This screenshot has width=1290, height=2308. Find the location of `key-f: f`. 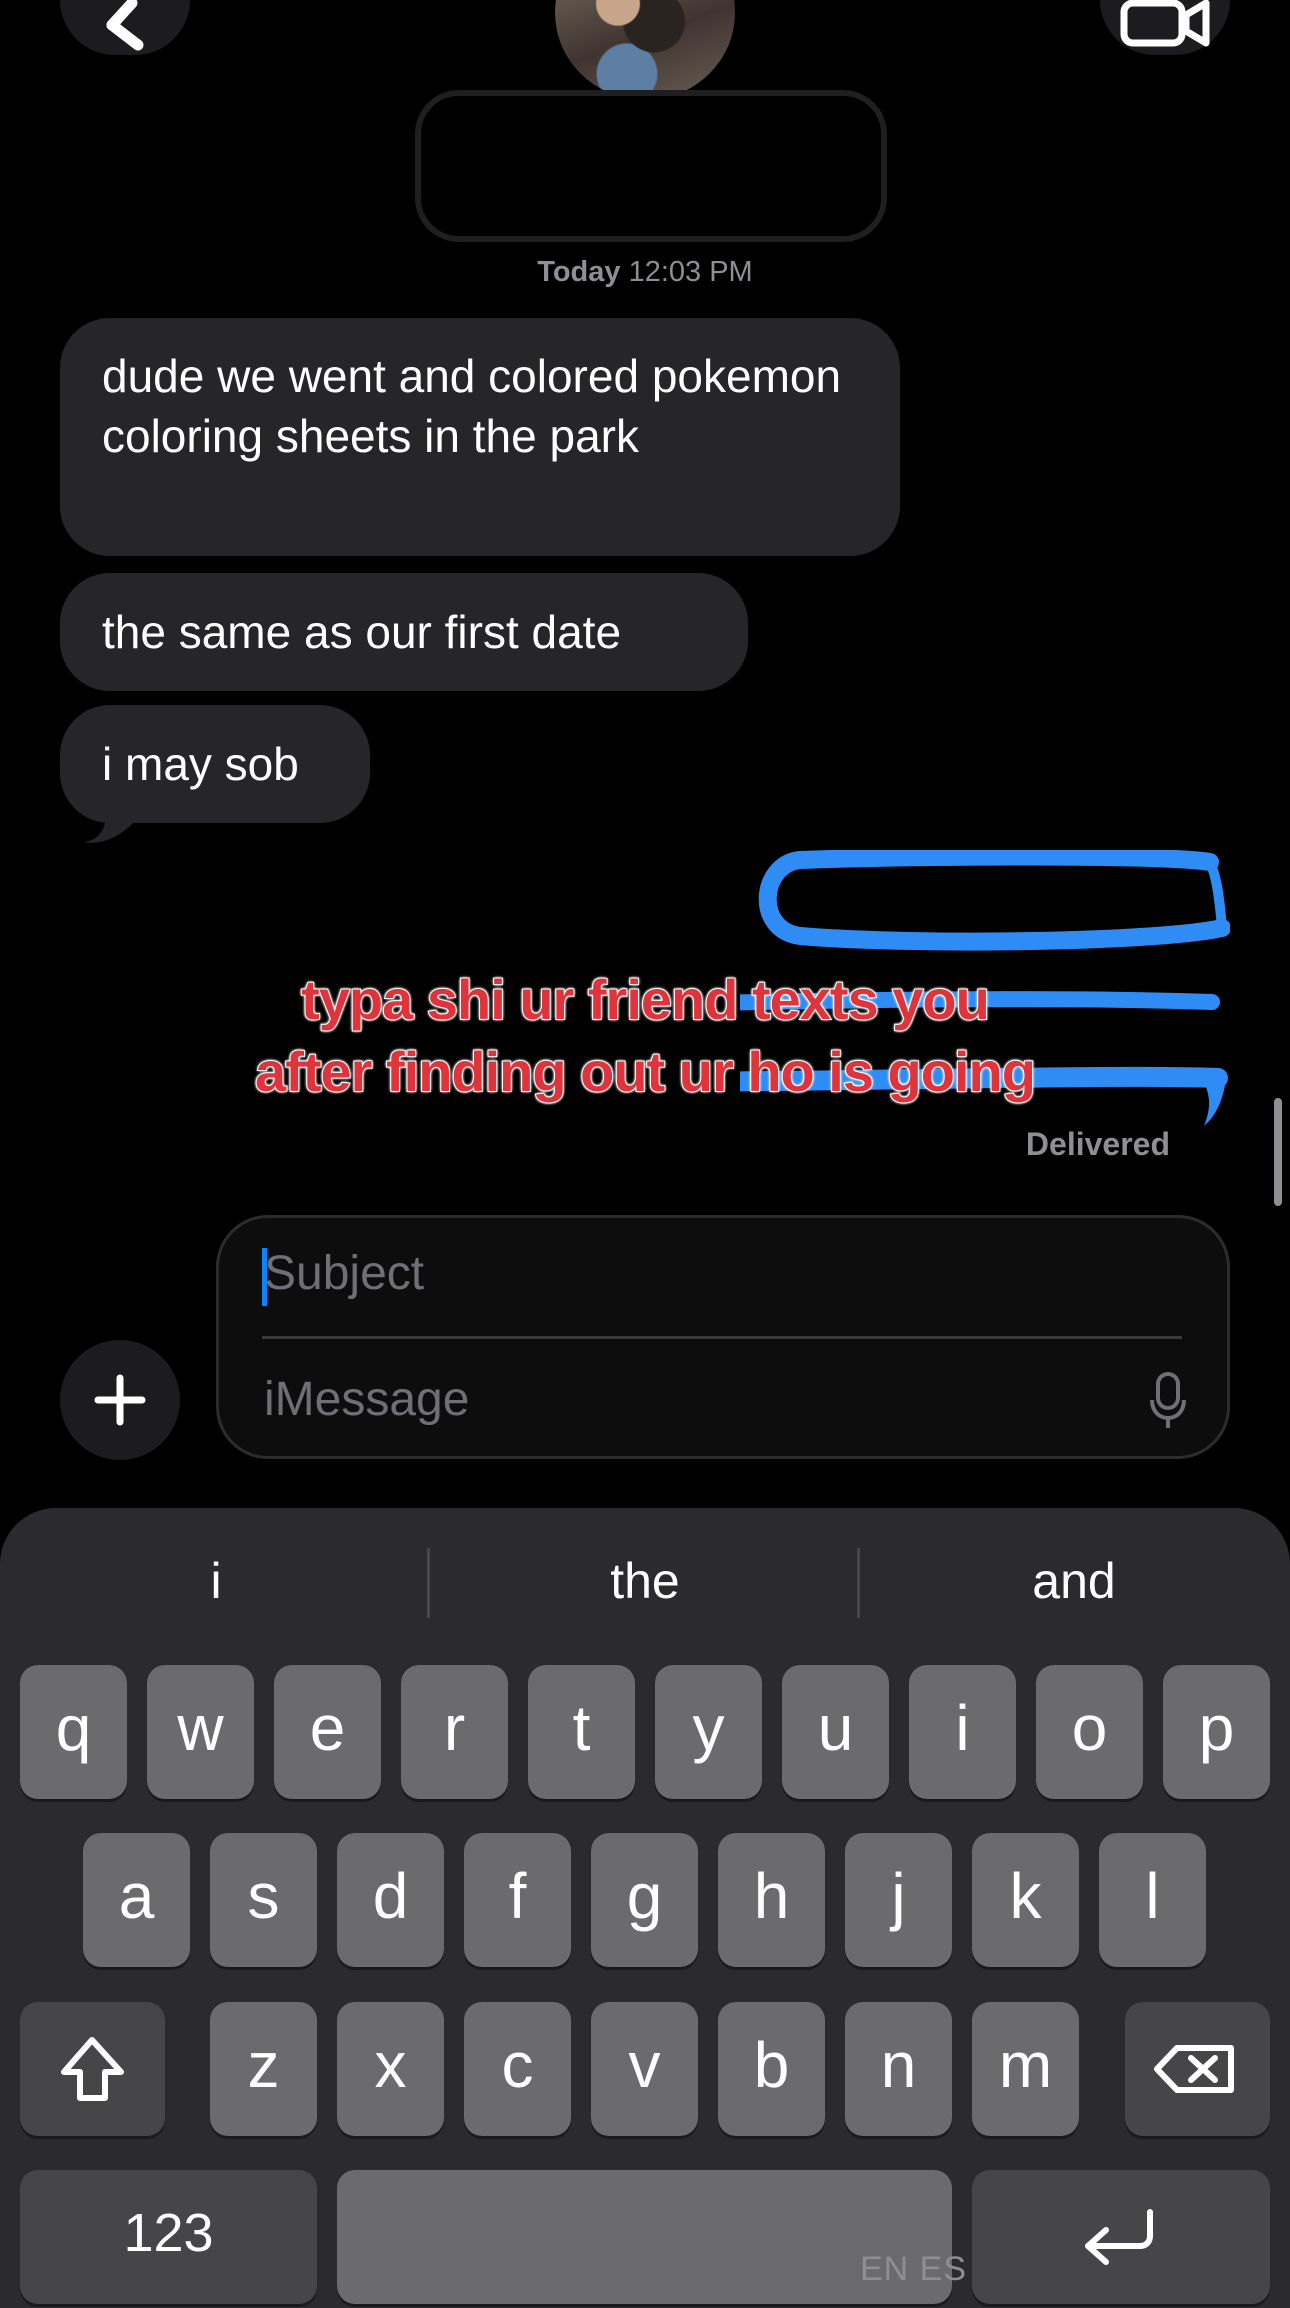

key-f: f is located at coordinates (517, 1900).